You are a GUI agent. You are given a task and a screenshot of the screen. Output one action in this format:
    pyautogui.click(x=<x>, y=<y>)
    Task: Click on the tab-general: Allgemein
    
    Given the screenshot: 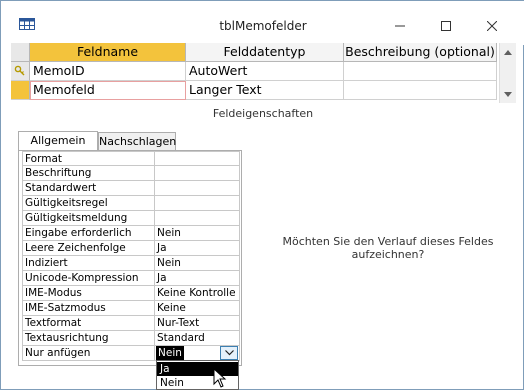 What is the action you would take?
    pyautogui.click(x=58, y=141)
    